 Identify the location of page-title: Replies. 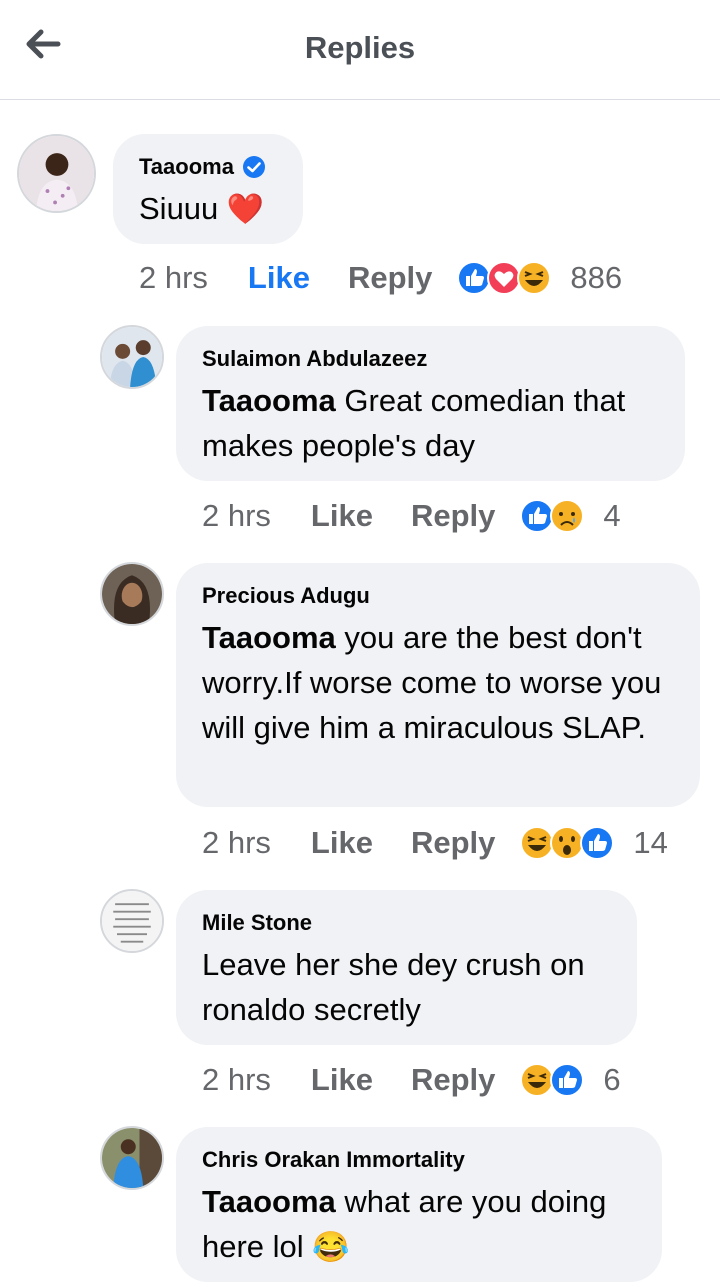
(360, 47).